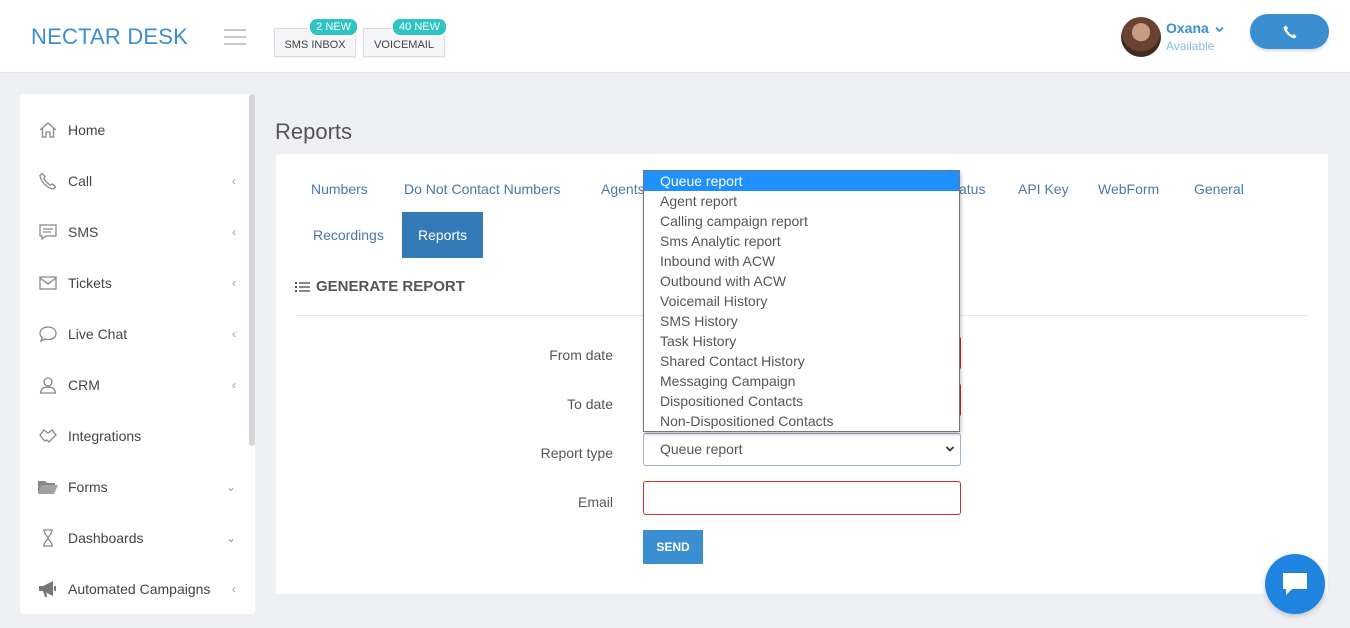 This screenshot has height=628, width=1350. What do you see at coordinates (590, 404) in the screenshot?
I see `to-date-label: To date` at bounding box center [590, 404].